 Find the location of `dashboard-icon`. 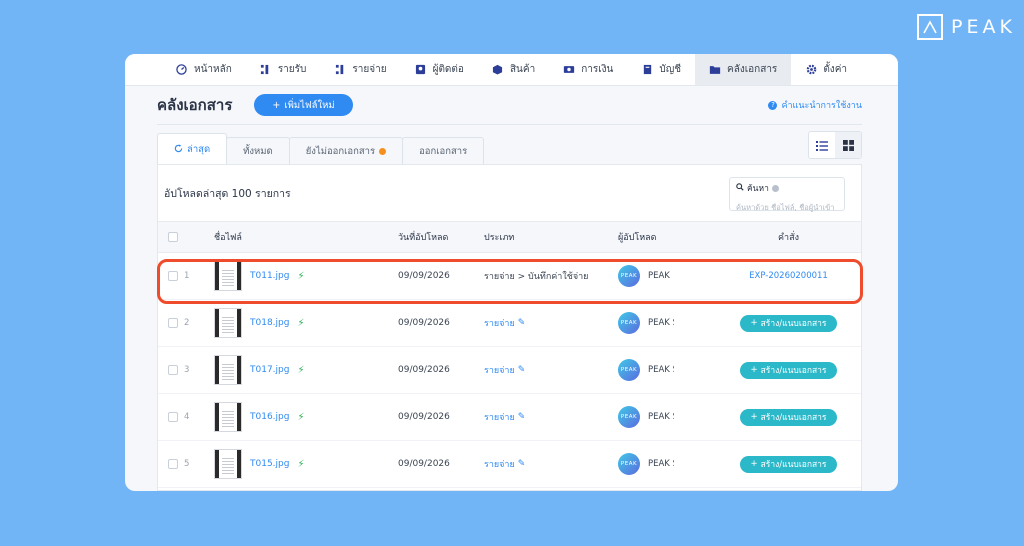

dashboard-icon is located at coordinates (182, 70).